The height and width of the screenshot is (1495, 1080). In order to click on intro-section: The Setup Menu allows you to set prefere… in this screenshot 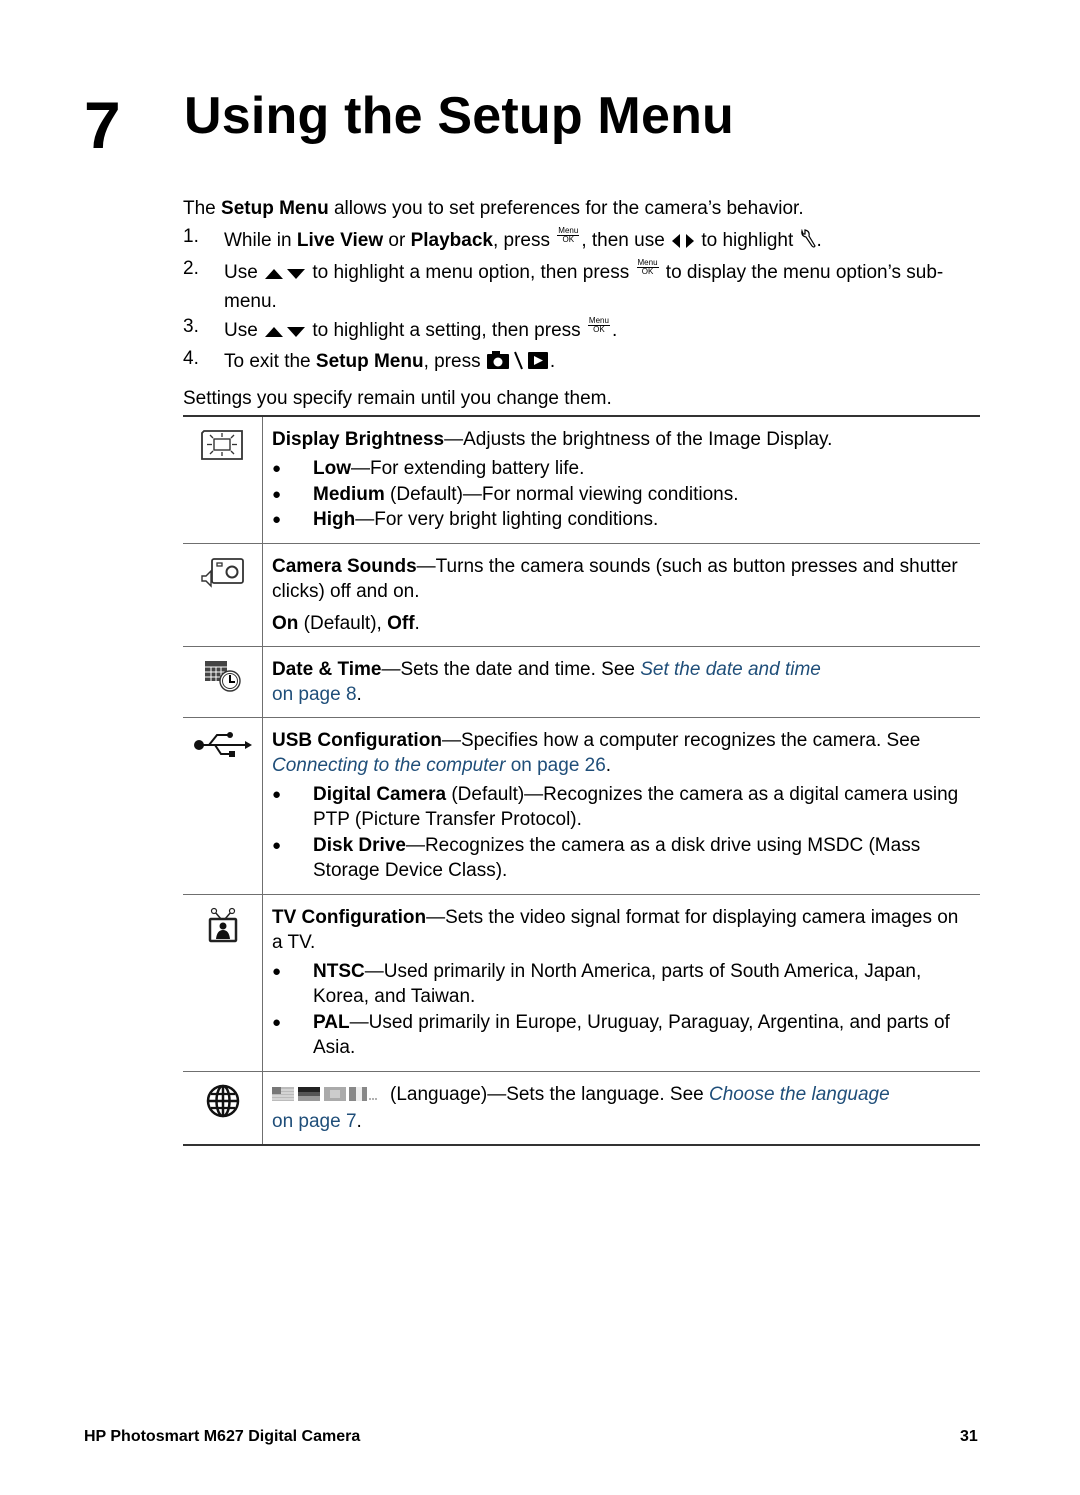, I will do `click(583, 303)`.